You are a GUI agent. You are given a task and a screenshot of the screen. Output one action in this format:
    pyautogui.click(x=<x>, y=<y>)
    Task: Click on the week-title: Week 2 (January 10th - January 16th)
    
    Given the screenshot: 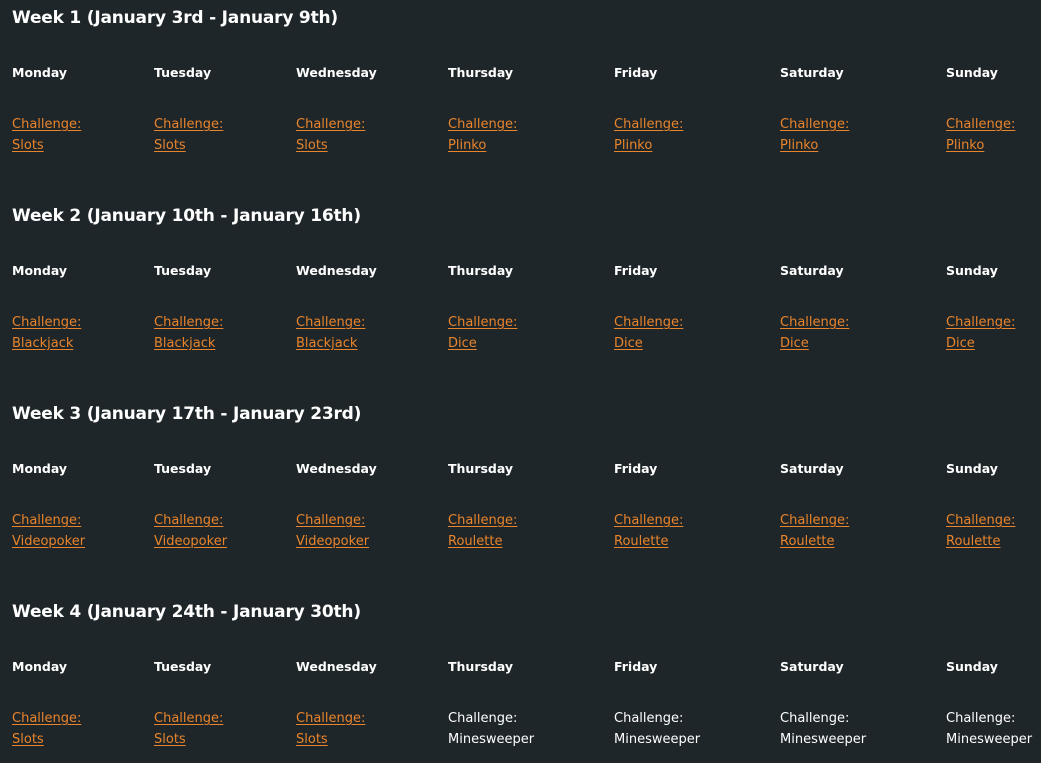 What is the action you would take?
    pyautogui.click(x=186, y=216)
    